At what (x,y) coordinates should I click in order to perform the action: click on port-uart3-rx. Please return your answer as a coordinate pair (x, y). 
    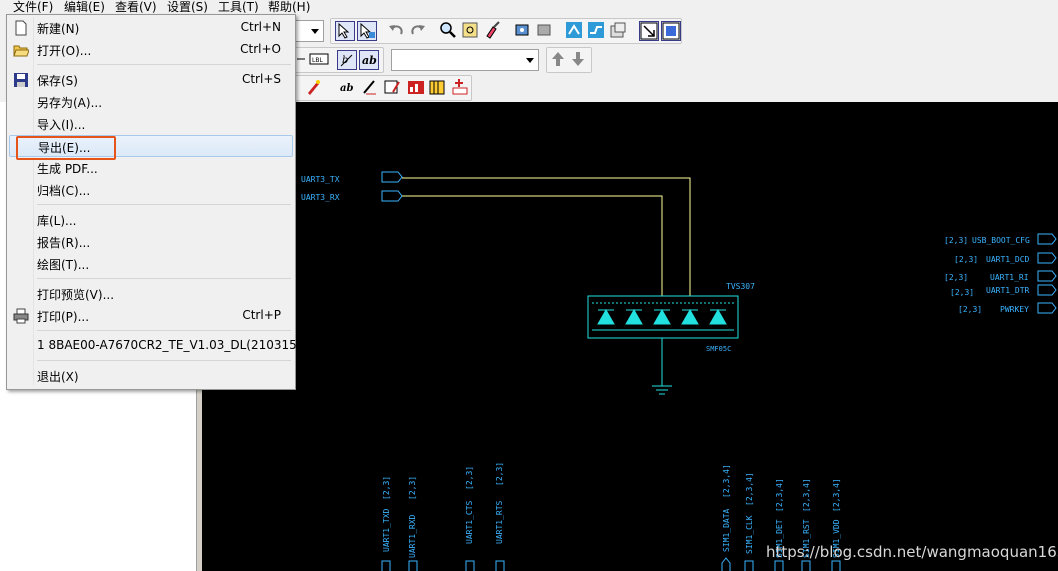
    Looking at the image, I should click on (392, 196).